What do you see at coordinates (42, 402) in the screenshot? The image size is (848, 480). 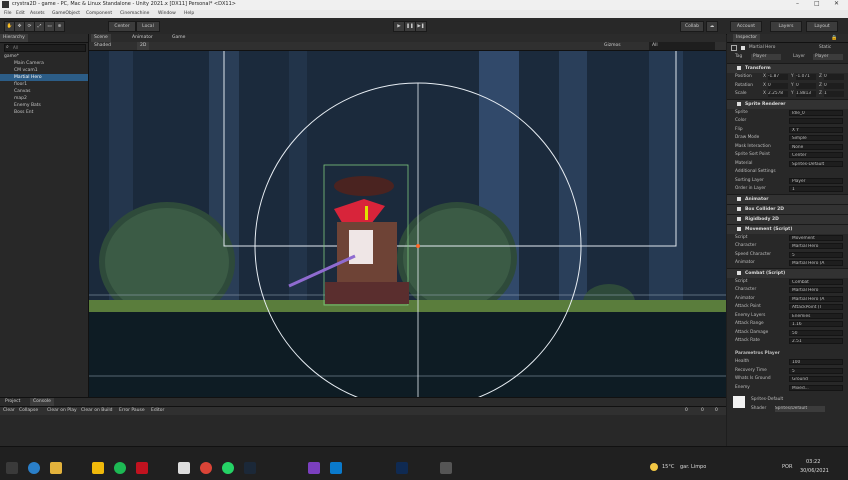 I see `tab-console: Console` at bounding box center [42, 402].